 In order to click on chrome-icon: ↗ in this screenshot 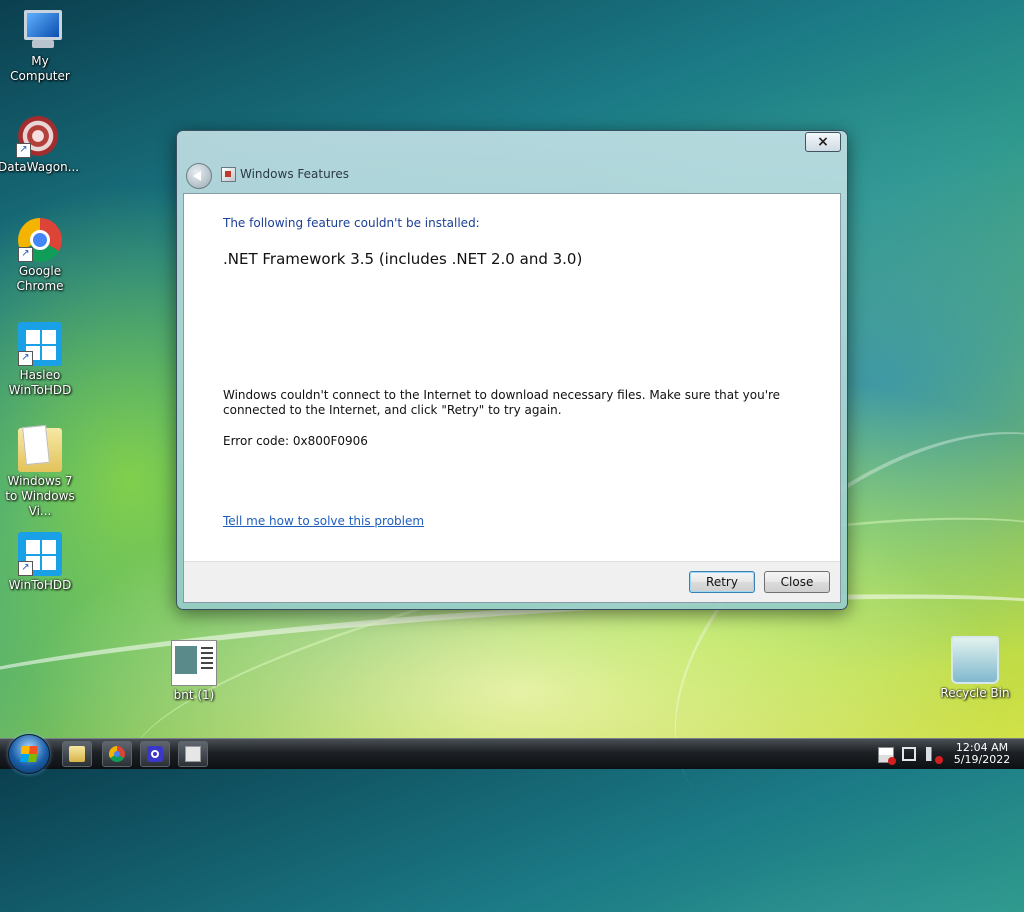, I will do `click(40, 240)`.